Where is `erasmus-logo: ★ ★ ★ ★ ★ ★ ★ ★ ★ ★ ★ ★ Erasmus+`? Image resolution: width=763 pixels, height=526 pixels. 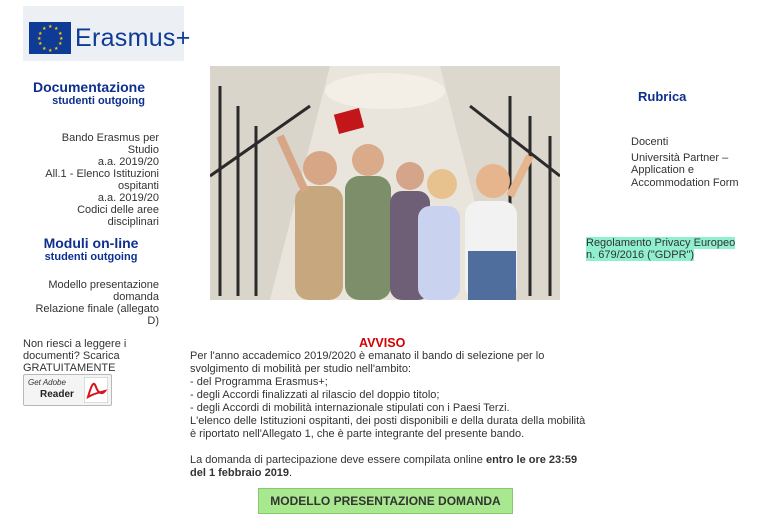
erasmus-logo: ★ ★ ★ ★ ★ ★ ★ ★ ★ ★ ★ ★ Erasmus+ is located at coordinates (106, 33).